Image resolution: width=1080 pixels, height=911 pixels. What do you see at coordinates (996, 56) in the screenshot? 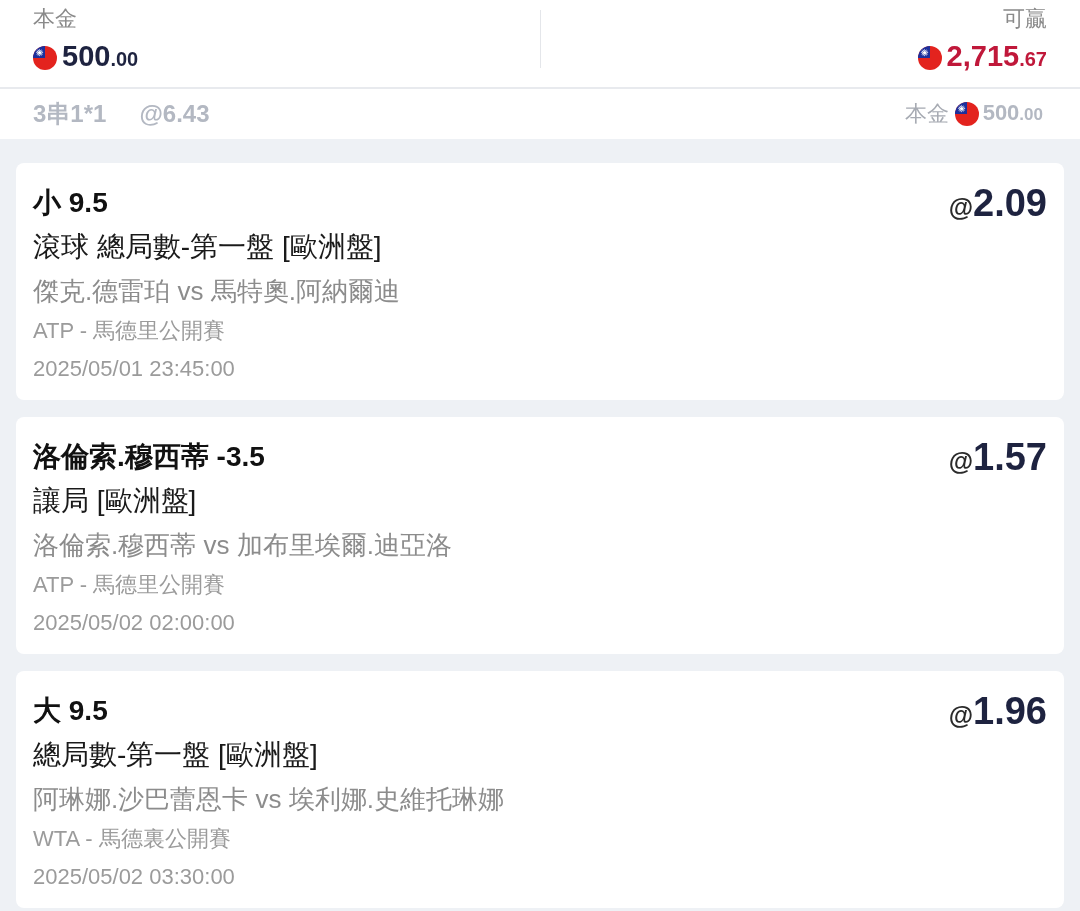
I see `payout-amount: 2,715.67` at bounding box center [996, 56].